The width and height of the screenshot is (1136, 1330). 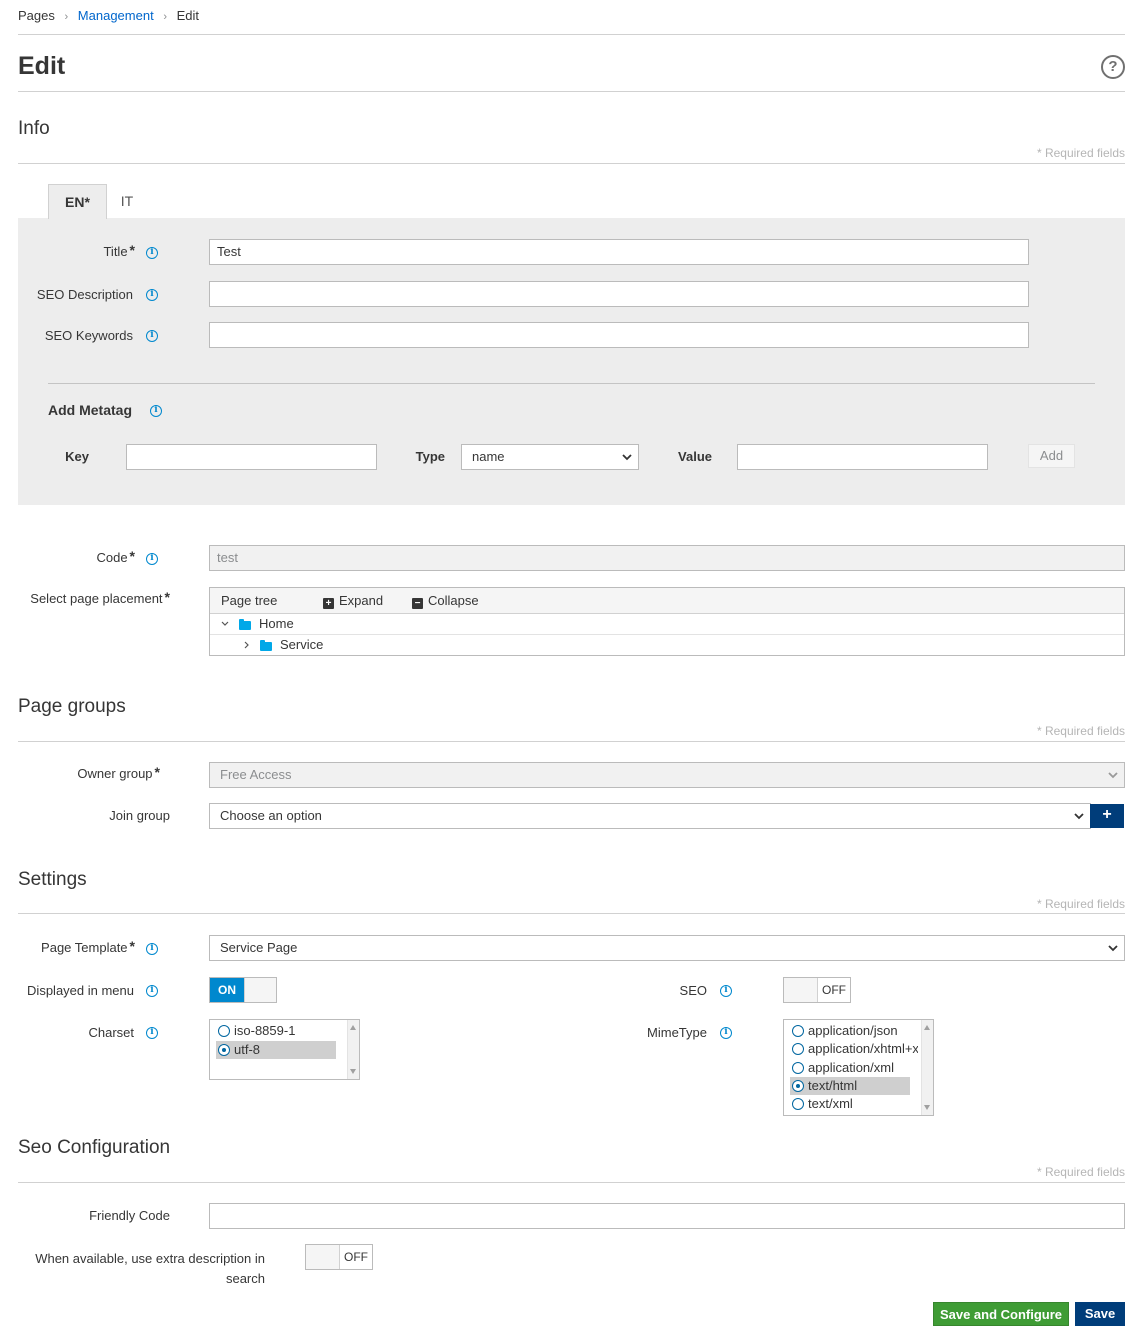 I want to click on code-input: test, so click(x=667, y=558).